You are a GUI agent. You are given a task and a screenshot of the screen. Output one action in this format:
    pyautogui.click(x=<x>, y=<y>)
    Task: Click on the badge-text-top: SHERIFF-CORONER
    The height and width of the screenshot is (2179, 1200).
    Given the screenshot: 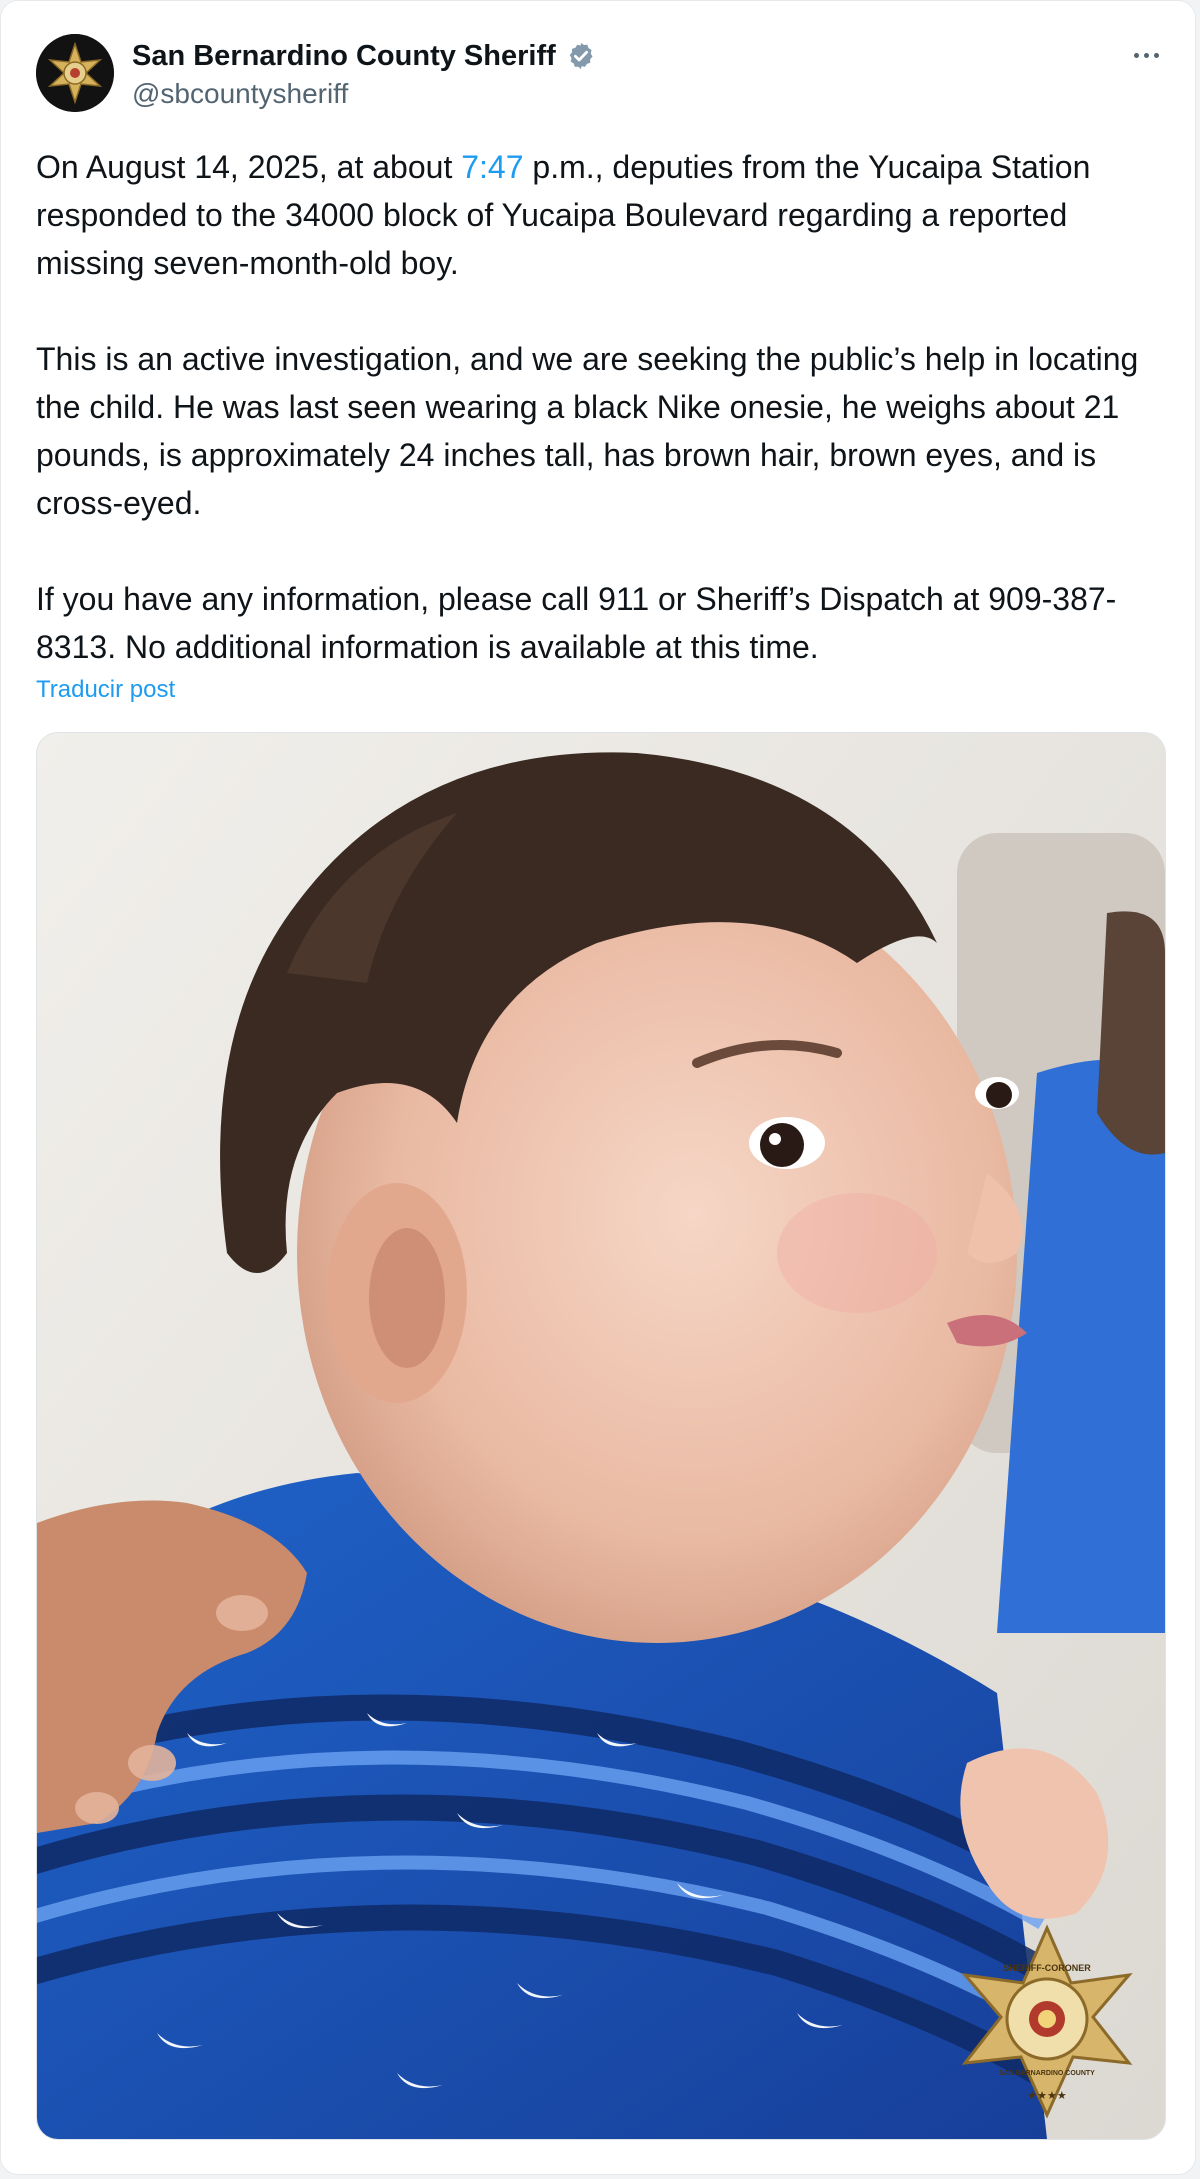 What is the action you would take?
    pyautogui.click(x=1047, y=1968)
    